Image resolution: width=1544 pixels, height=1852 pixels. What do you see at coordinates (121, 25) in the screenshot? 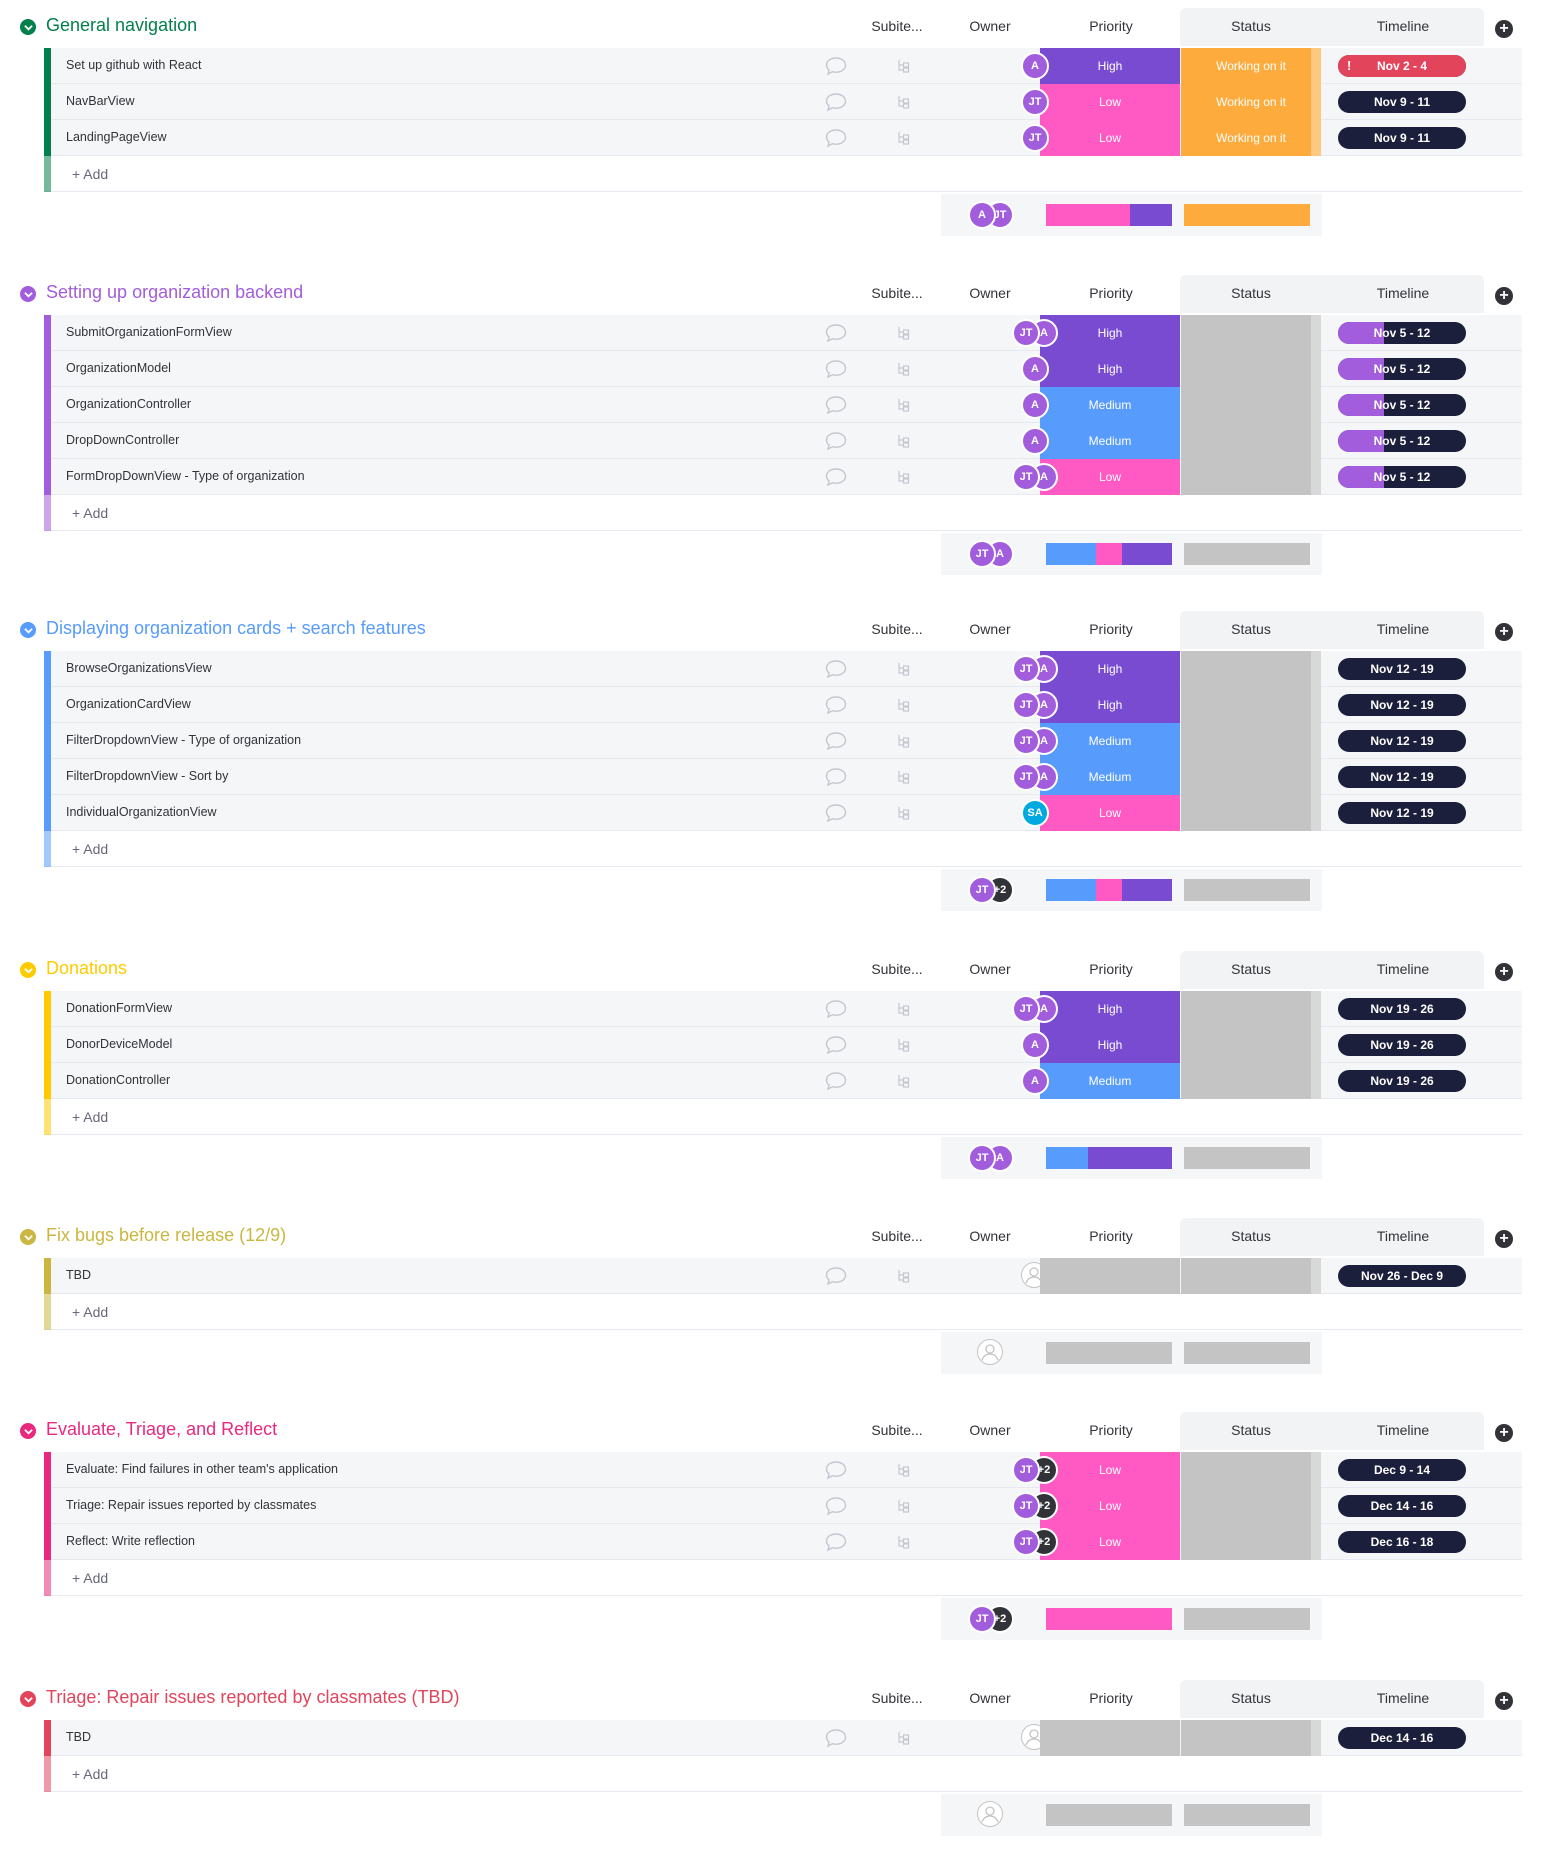
I see `group-title: General navigation` at bounding box center [121, 25].